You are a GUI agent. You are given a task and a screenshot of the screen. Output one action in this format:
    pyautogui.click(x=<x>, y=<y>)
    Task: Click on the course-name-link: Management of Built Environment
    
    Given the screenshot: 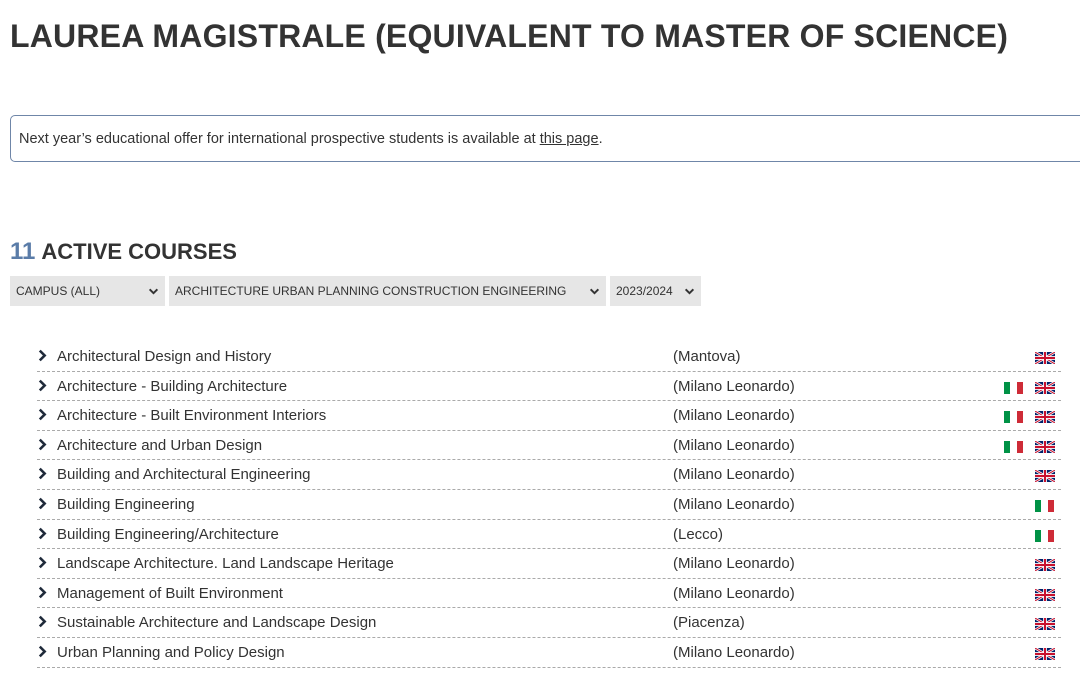 What is the action you would take?
    pyautogui.click(x=170, y=593)
    